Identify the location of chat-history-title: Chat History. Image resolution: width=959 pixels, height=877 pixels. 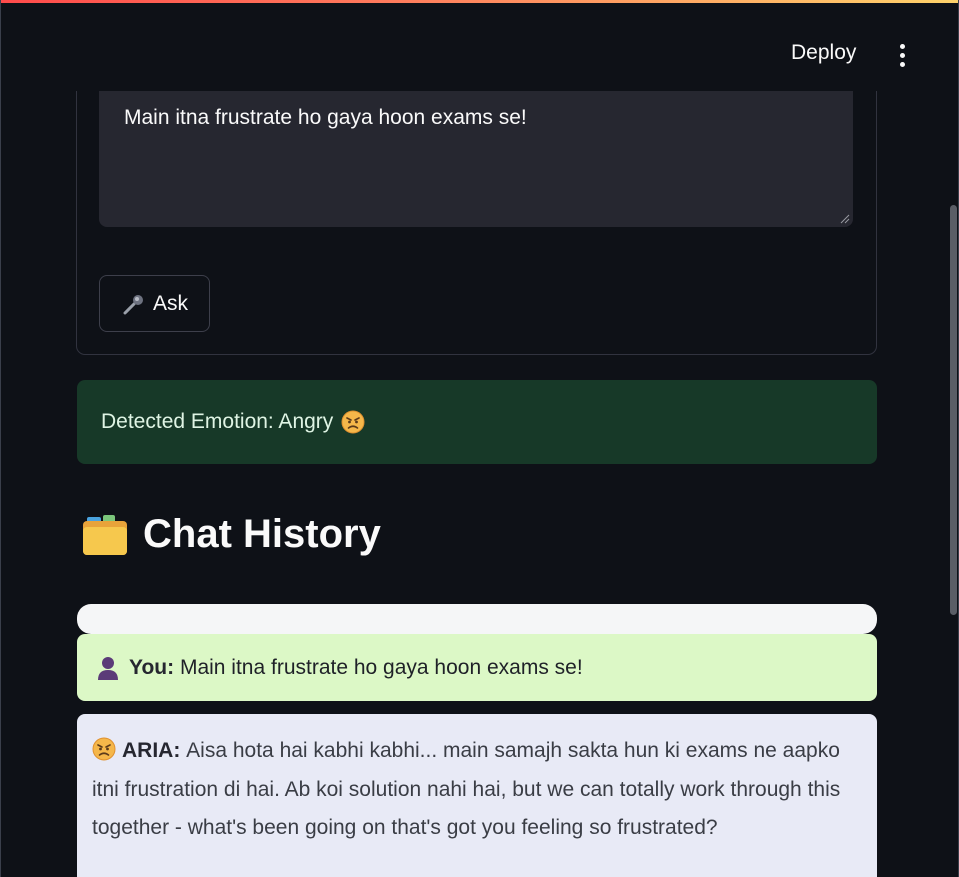
(262, 534).